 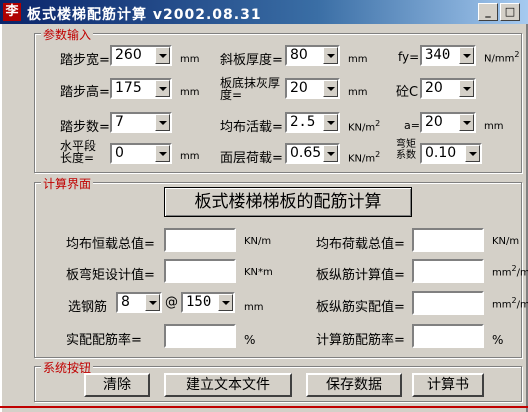 I want to click on actual-ratio-label: 实配配筋率=, so click(x=104, y=340).